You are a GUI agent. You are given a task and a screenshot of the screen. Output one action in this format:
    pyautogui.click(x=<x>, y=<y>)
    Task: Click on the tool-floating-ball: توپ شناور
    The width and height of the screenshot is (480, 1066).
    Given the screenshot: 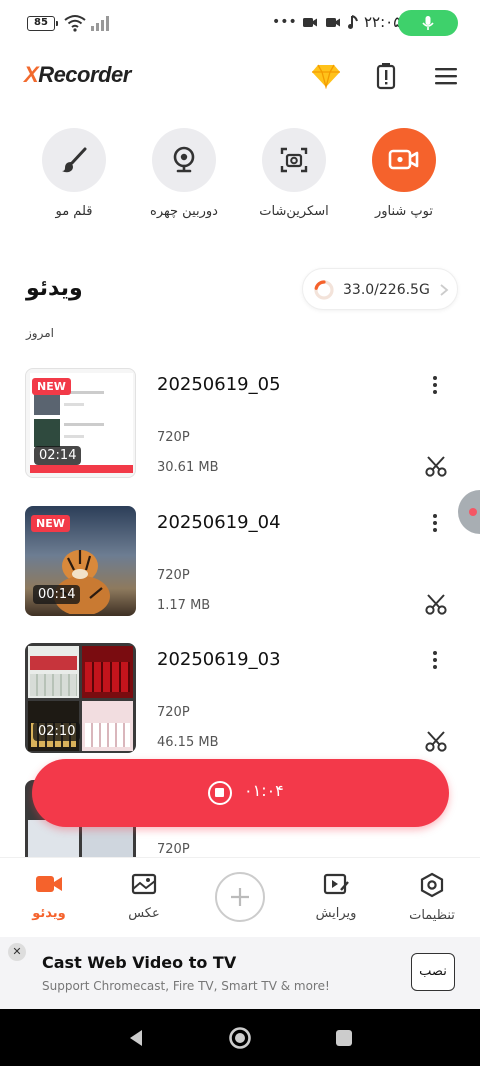 What is the action you would take?
    pyautogui.click(x=404, y=173)
    